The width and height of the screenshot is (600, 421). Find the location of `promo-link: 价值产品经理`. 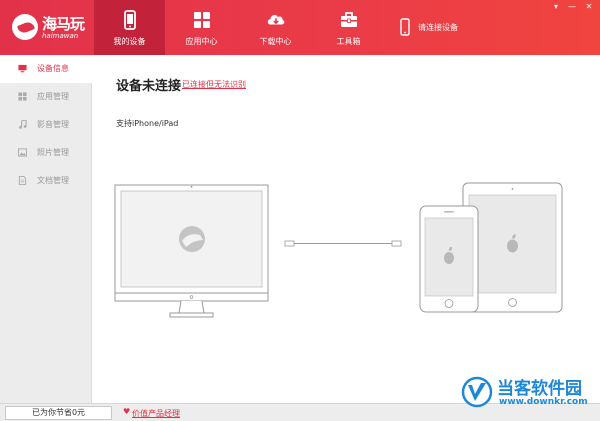

promo-link: 价值产品经理 is located at coordinates (156, 413).